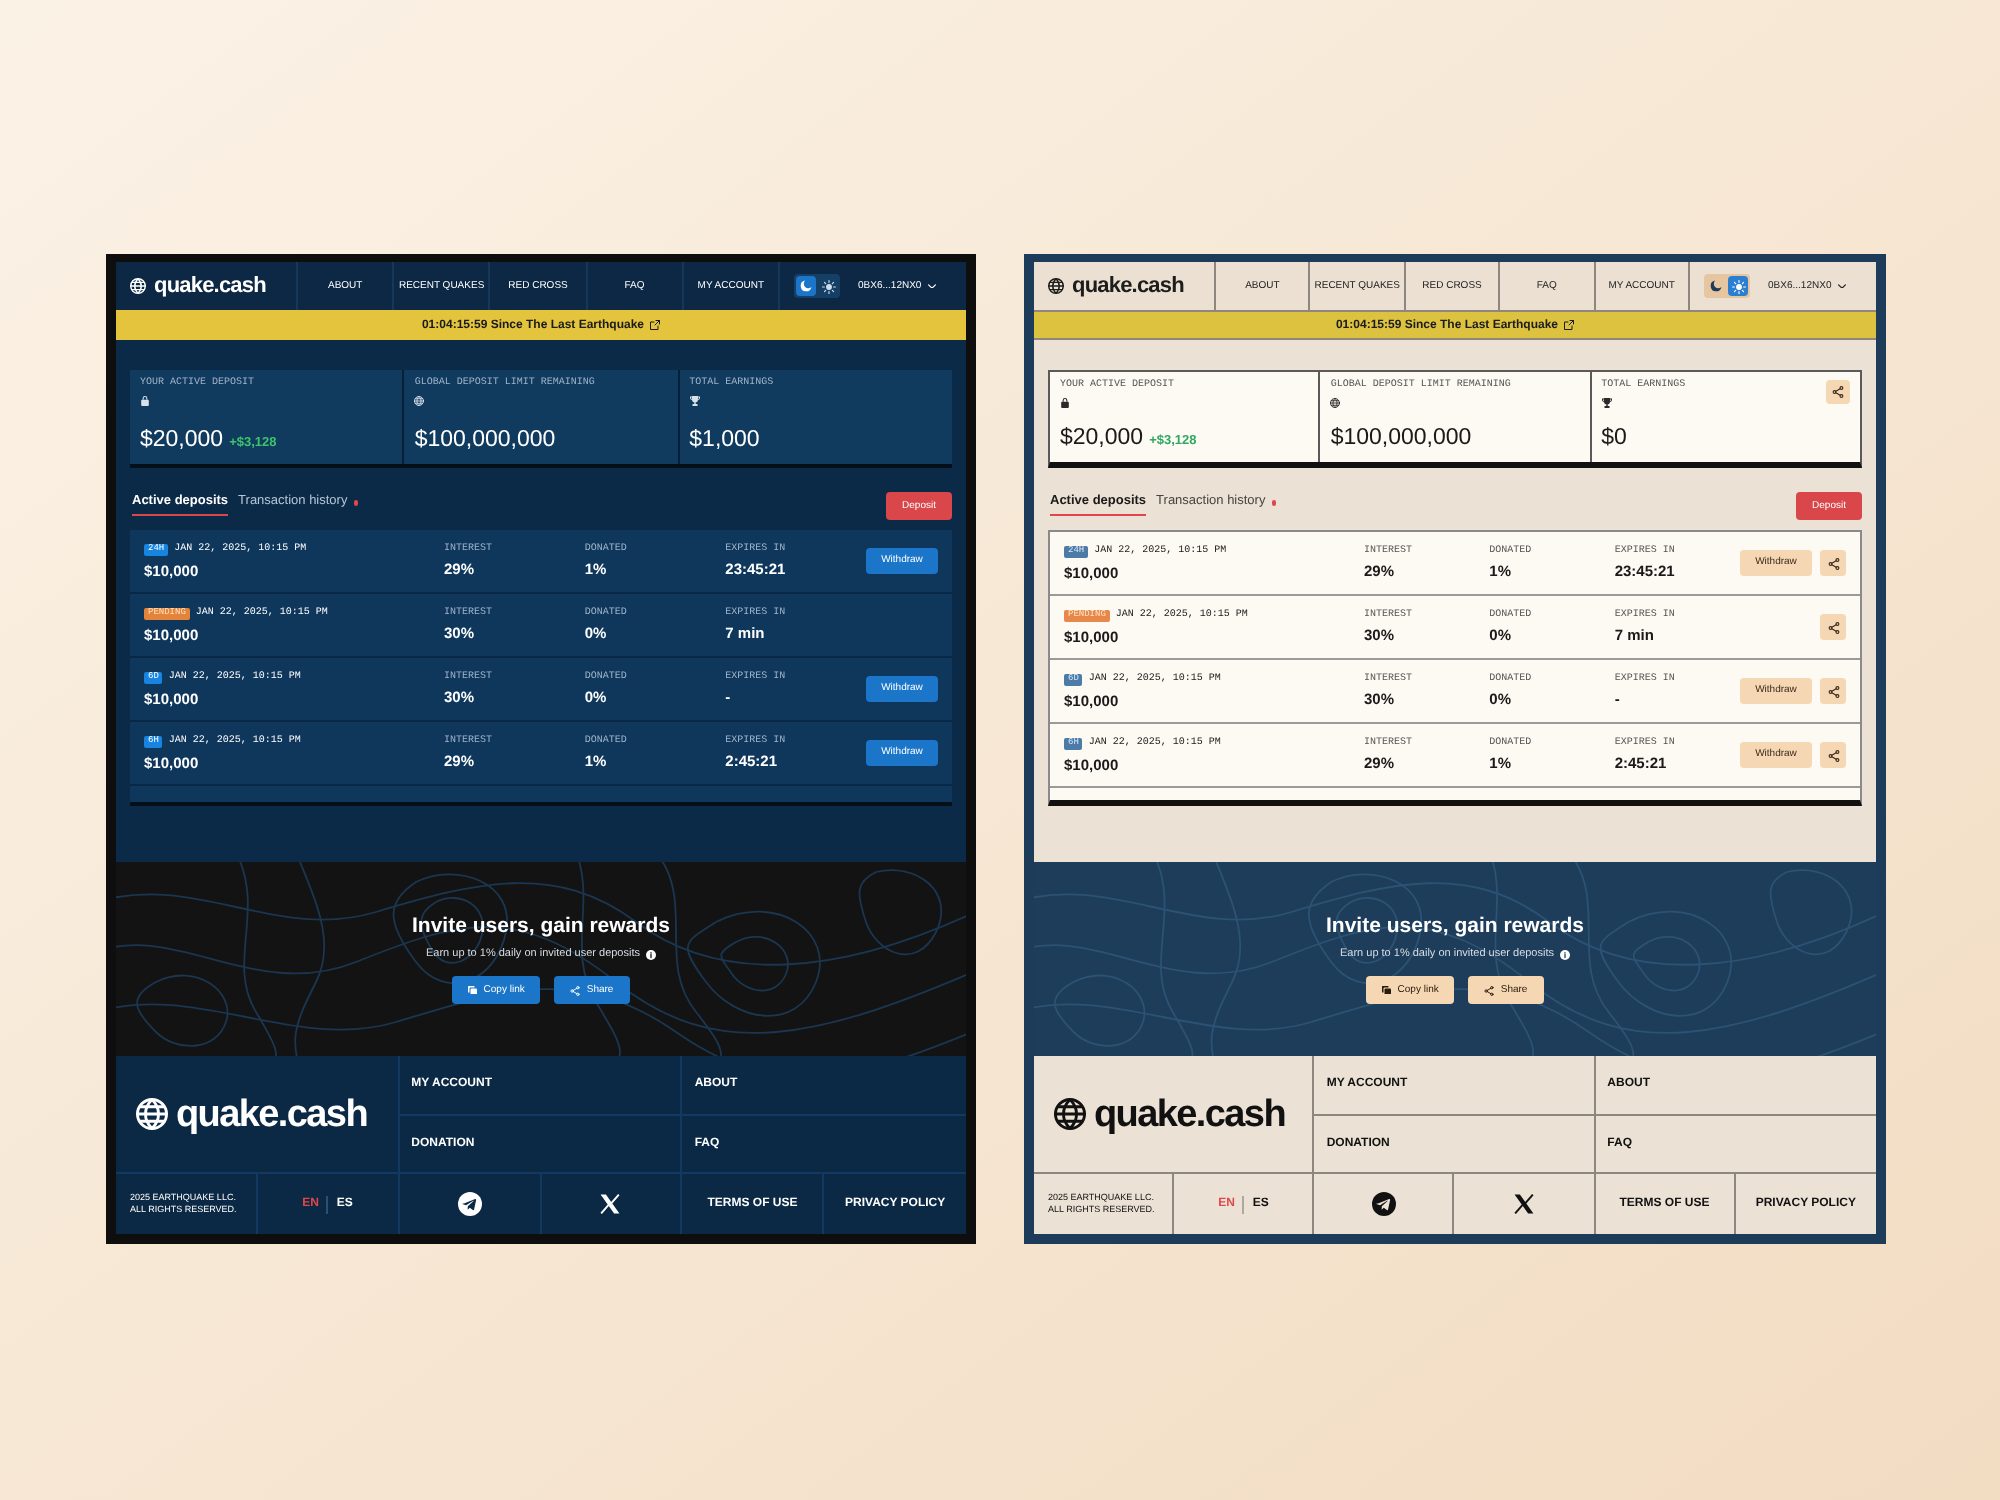  I want to click on stat-value: $0, so click(1614, 438).